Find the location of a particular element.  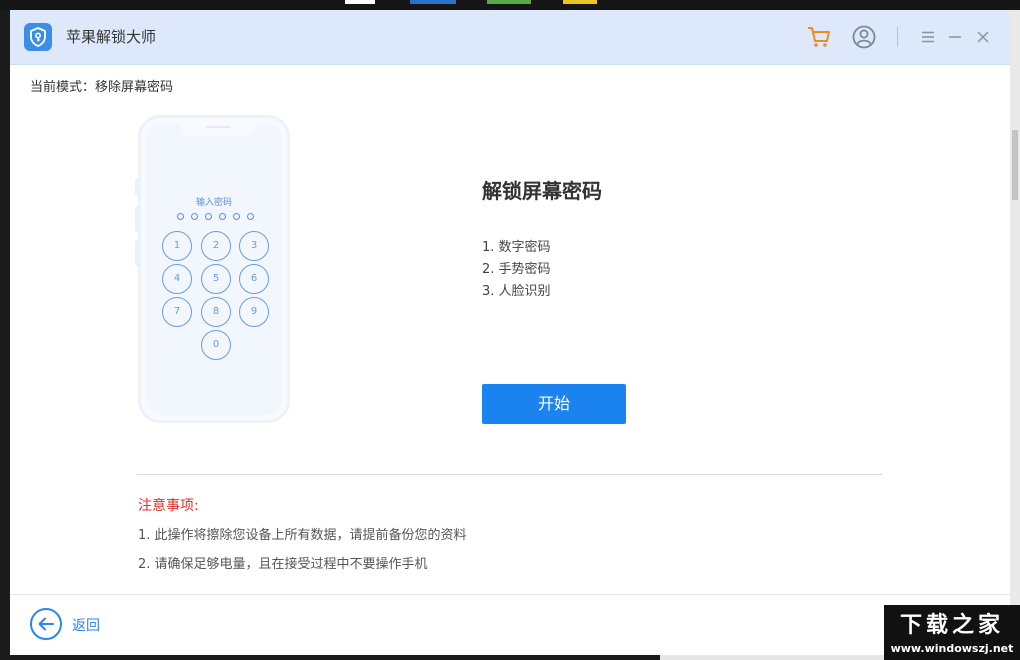

cart-button is located at coordinates (819, 37).